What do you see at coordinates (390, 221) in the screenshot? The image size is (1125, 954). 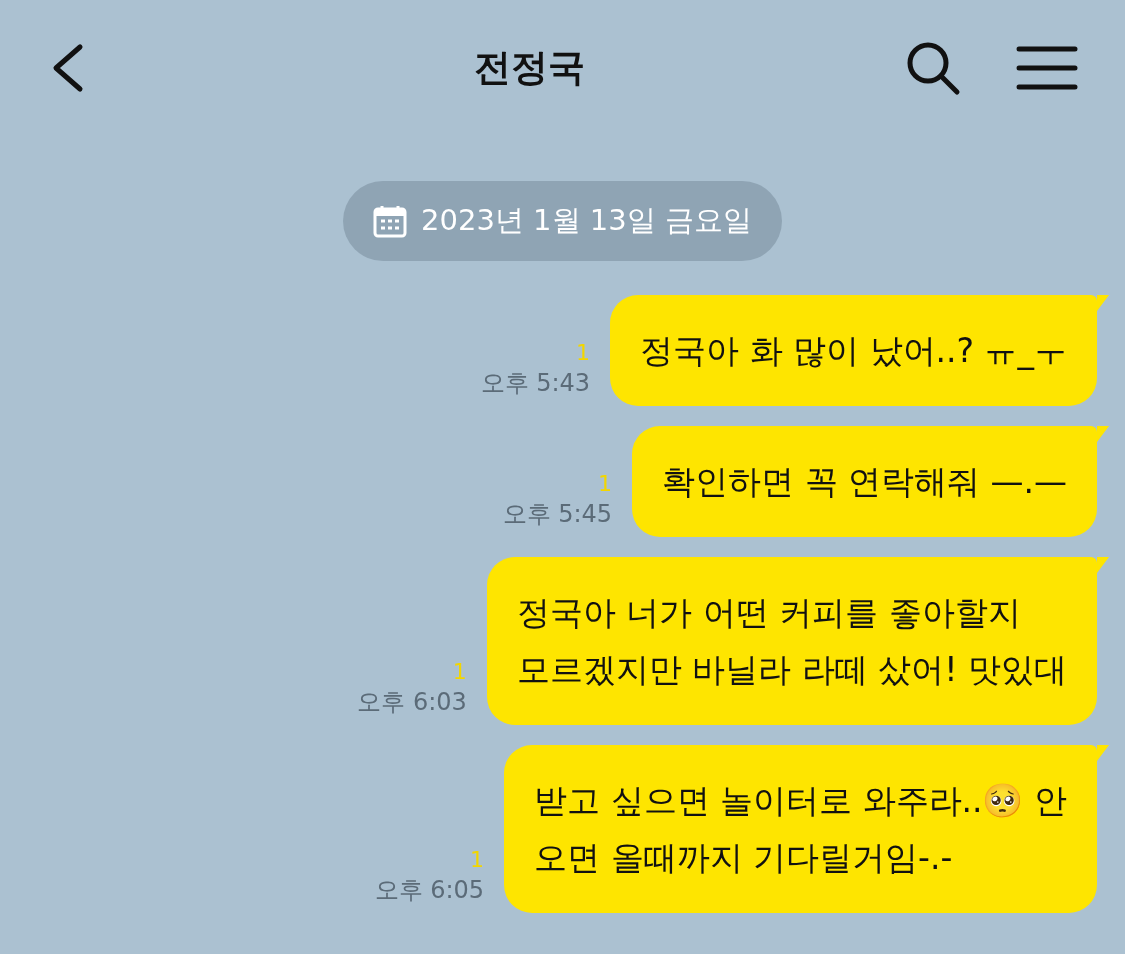 I see `calendar-icon` at bounding box center [390, 221].